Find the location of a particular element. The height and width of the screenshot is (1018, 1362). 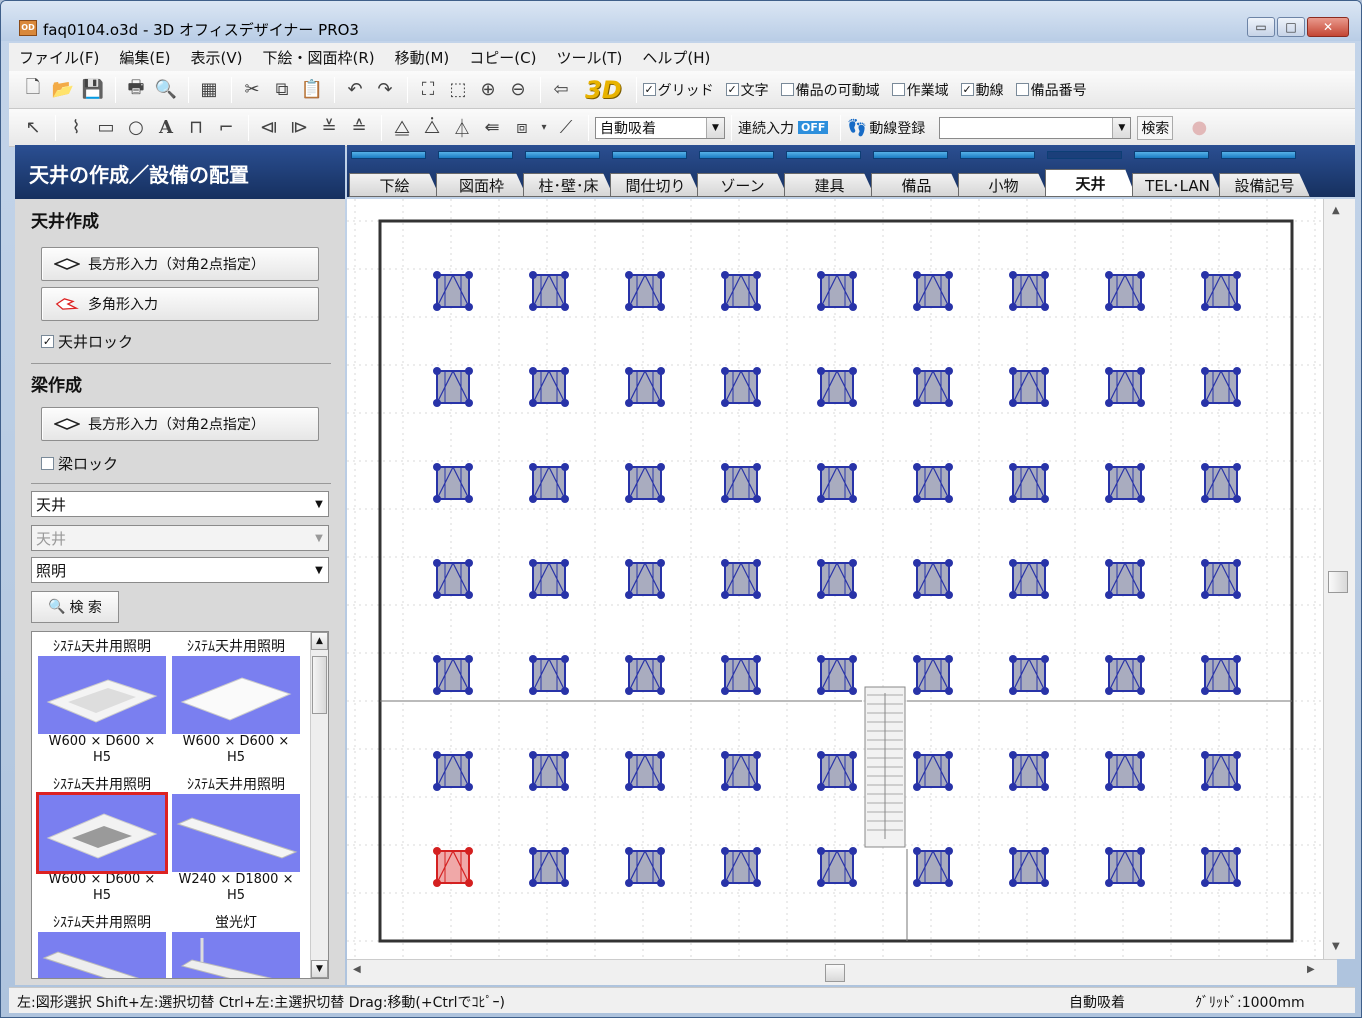

catalog-search-button: 🔍 検 索 is located at coordinates (75, 607).